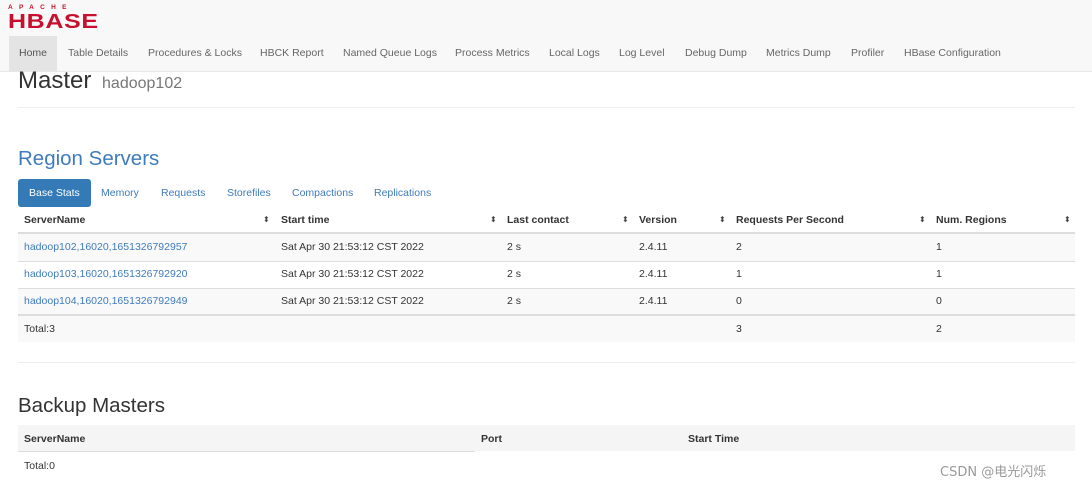  Describe the element at coordinates (91, 405) in the screenshot. I see `backup-masters-title: Backup Masters` at that location.